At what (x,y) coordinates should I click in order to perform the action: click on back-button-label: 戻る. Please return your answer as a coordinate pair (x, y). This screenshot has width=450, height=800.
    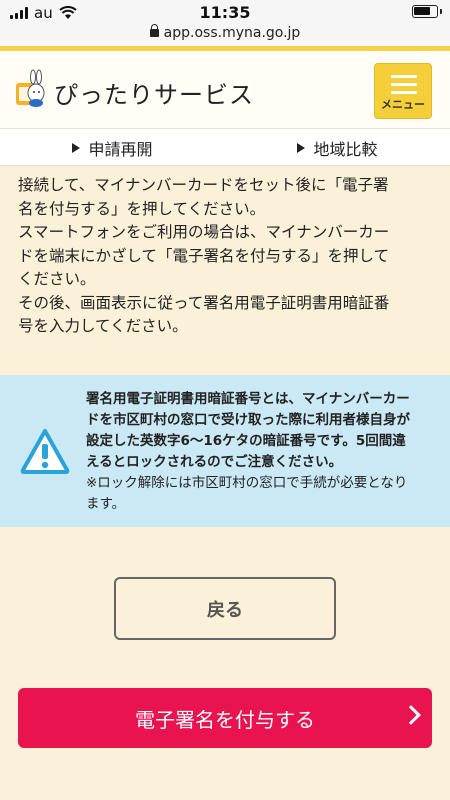
    Looking at the image, I should click on (225, 610).